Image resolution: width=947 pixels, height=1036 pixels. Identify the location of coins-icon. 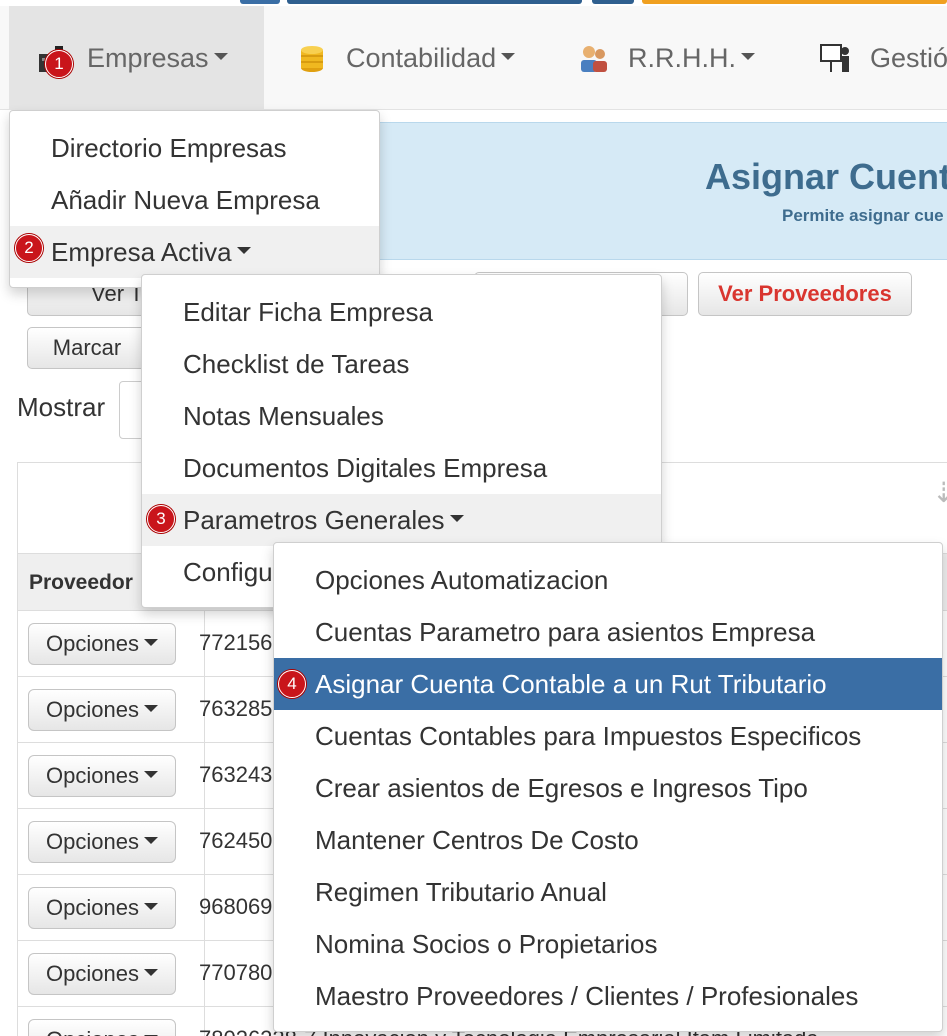
(312, 58).